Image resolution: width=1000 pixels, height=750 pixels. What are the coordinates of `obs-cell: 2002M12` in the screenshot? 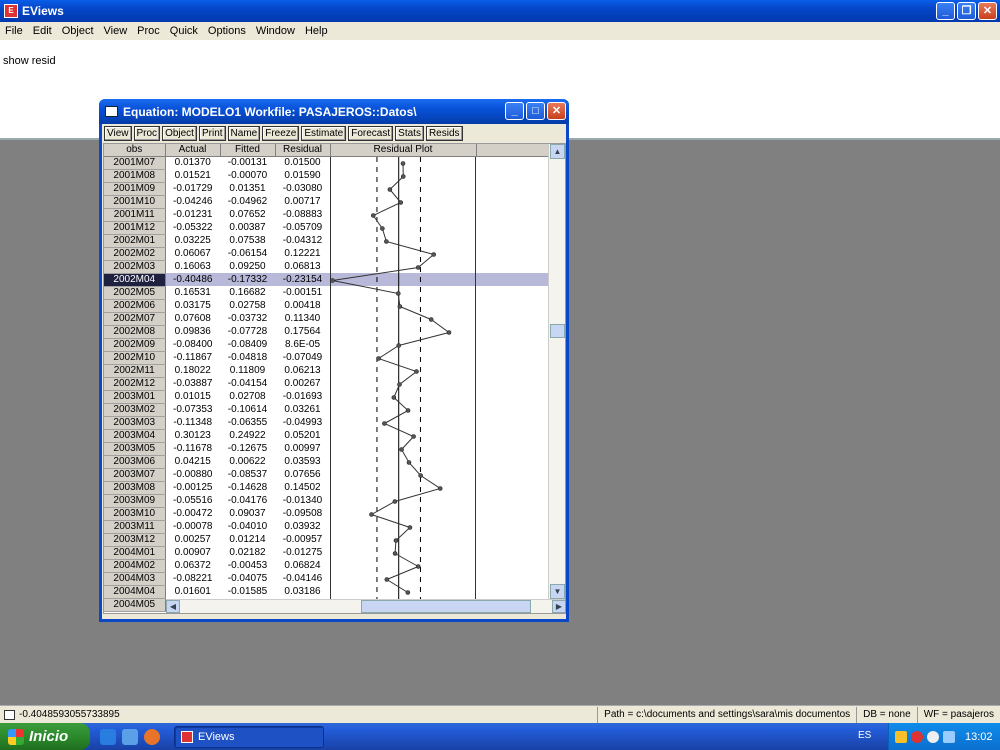 It's located at (135, 384).